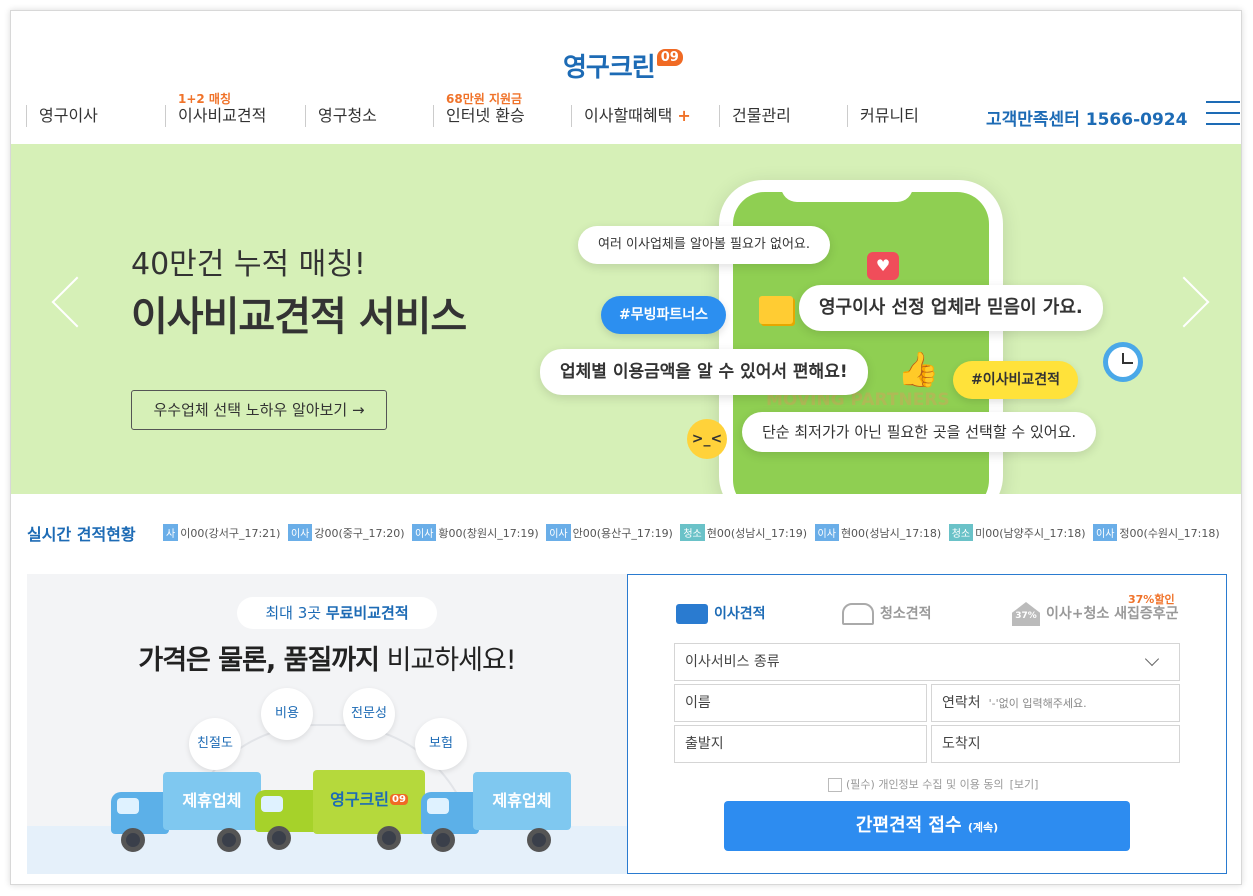 The height and width of the screenshot is (896, 1253). I want to click on clock-icon, so click(1123, 362).